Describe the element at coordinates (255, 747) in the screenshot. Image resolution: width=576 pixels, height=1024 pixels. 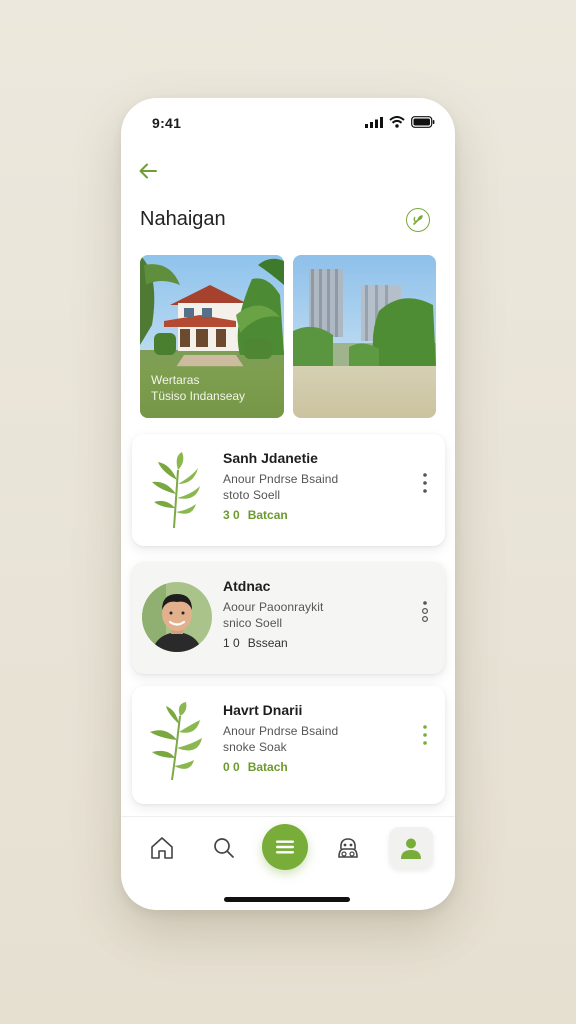
I see `card-detail: snoke Soak` at that location.